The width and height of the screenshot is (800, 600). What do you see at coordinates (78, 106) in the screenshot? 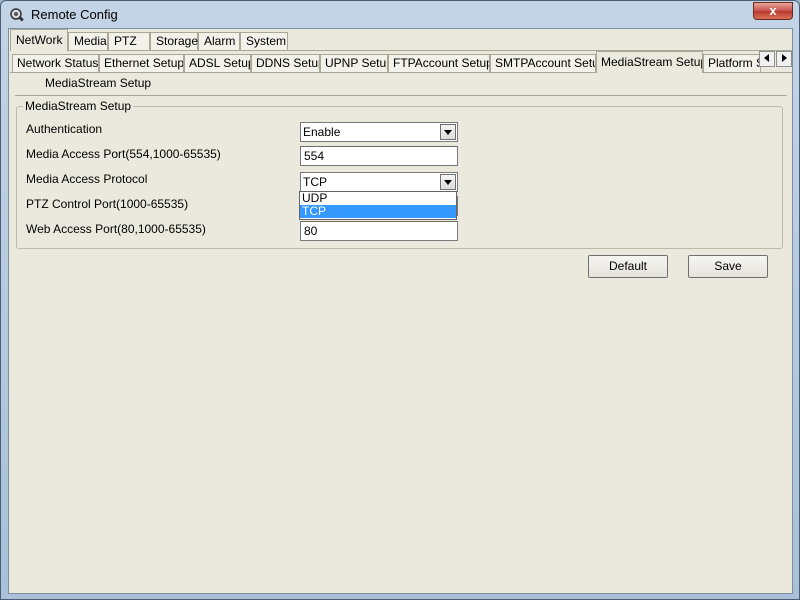
I see `group-title: MediaStream Setup` at bounding box center [78, 106].